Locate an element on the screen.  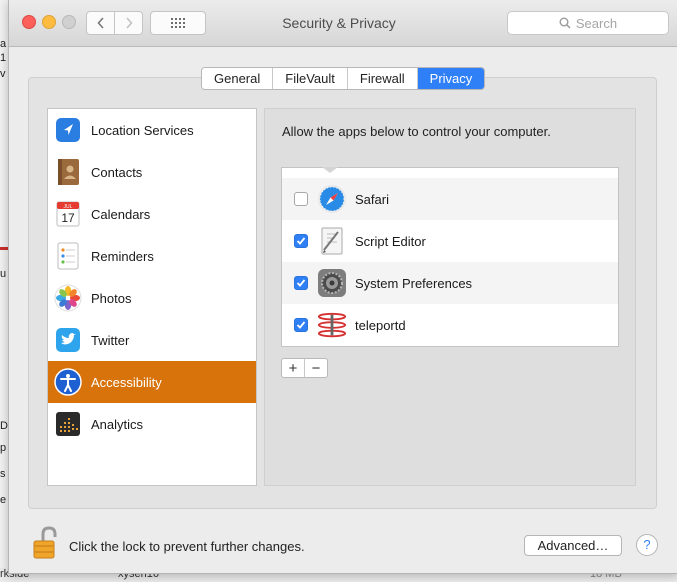
calendar-icon: JUL 17 is located at coordinates (68, 214).